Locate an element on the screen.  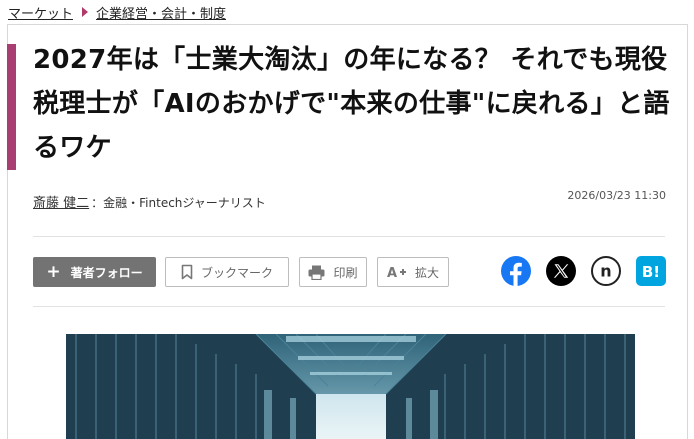
plus-icon: + is located at coordinates (53, 271).